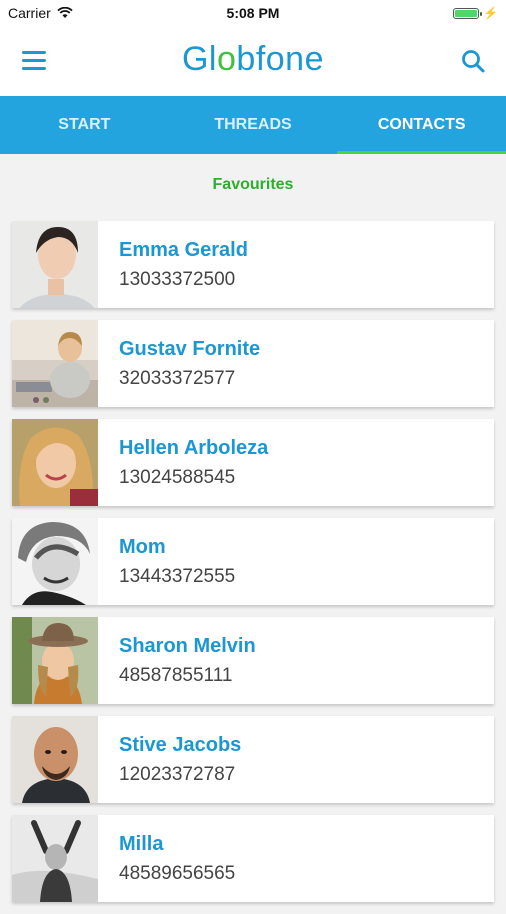  Describe the element at coordinates (177, 477) in the screenshot. I see `contact-phone: 13024588545` at that location.